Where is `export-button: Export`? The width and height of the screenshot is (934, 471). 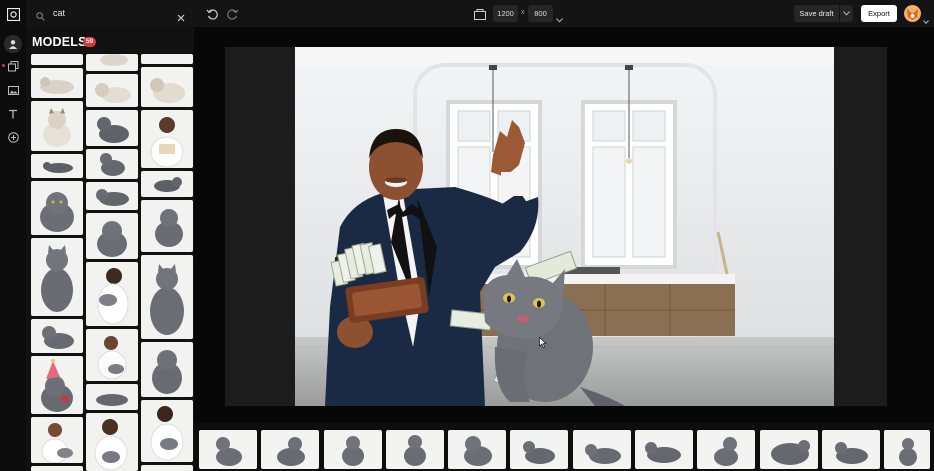
export-button: Export is located at coordinates (879, 13).